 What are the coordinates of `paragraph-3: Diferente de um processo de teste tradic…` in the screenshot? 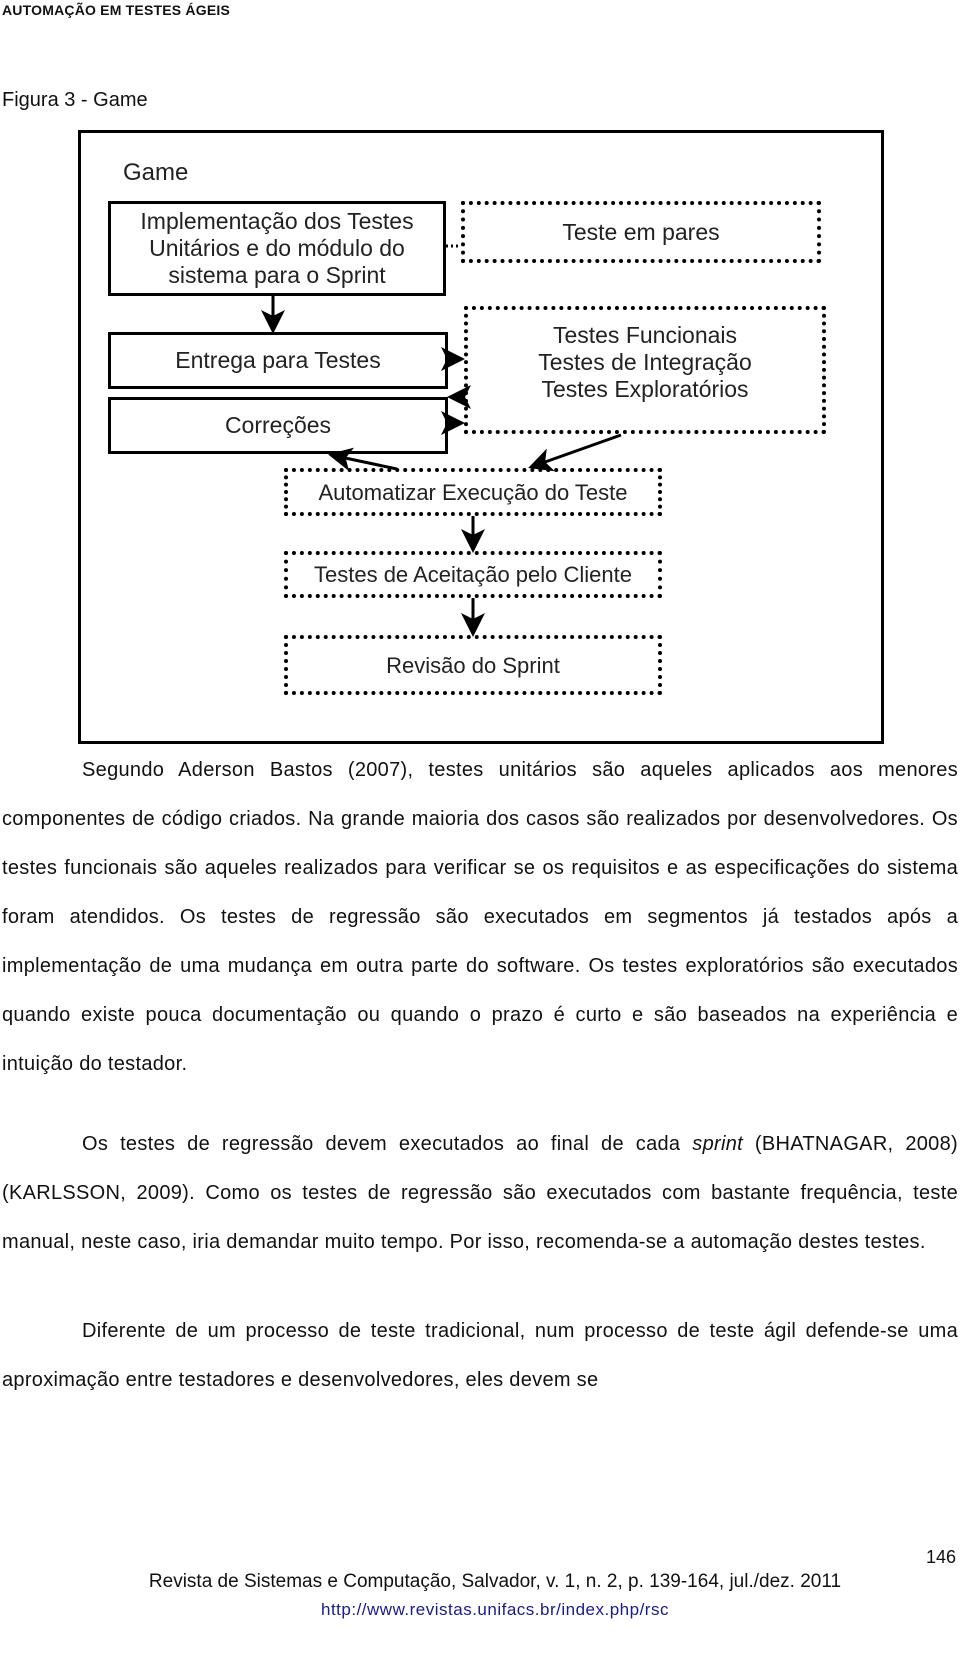 It's located at (480, 1356).